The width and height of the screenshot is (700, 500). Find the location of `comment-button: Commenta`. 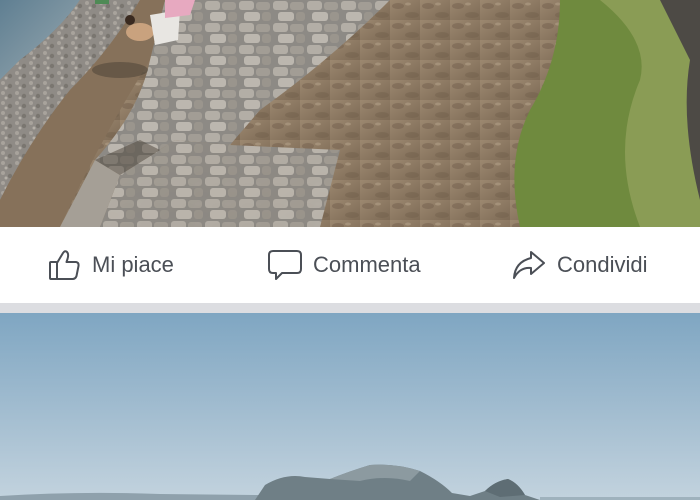

comment-button: Commenta is located at coordinates (344, 265).